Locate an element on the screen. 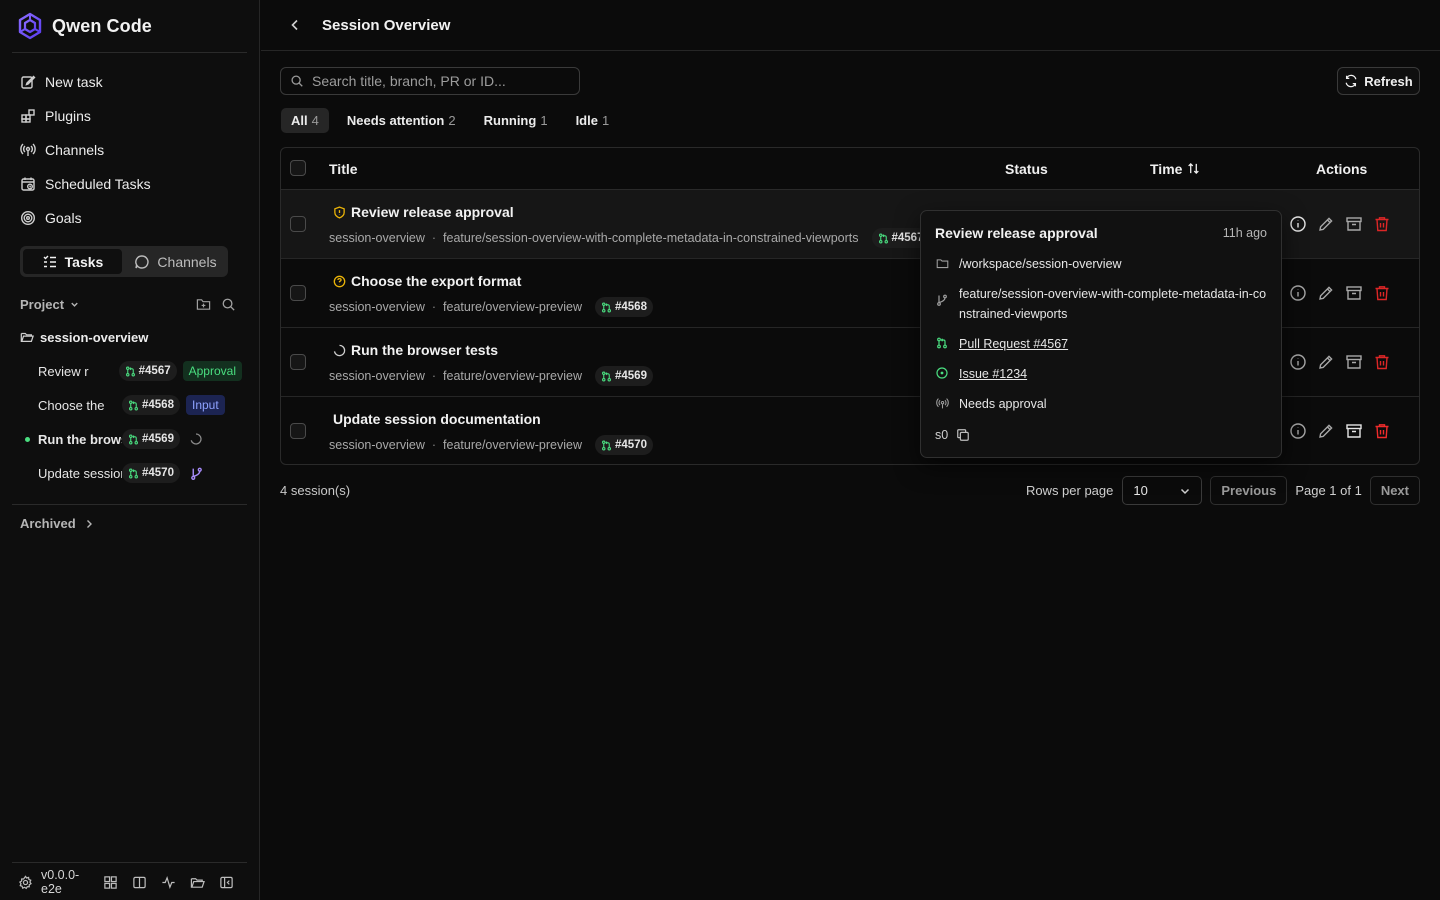  layout-grid-icon is located at coordinates (110, 882).